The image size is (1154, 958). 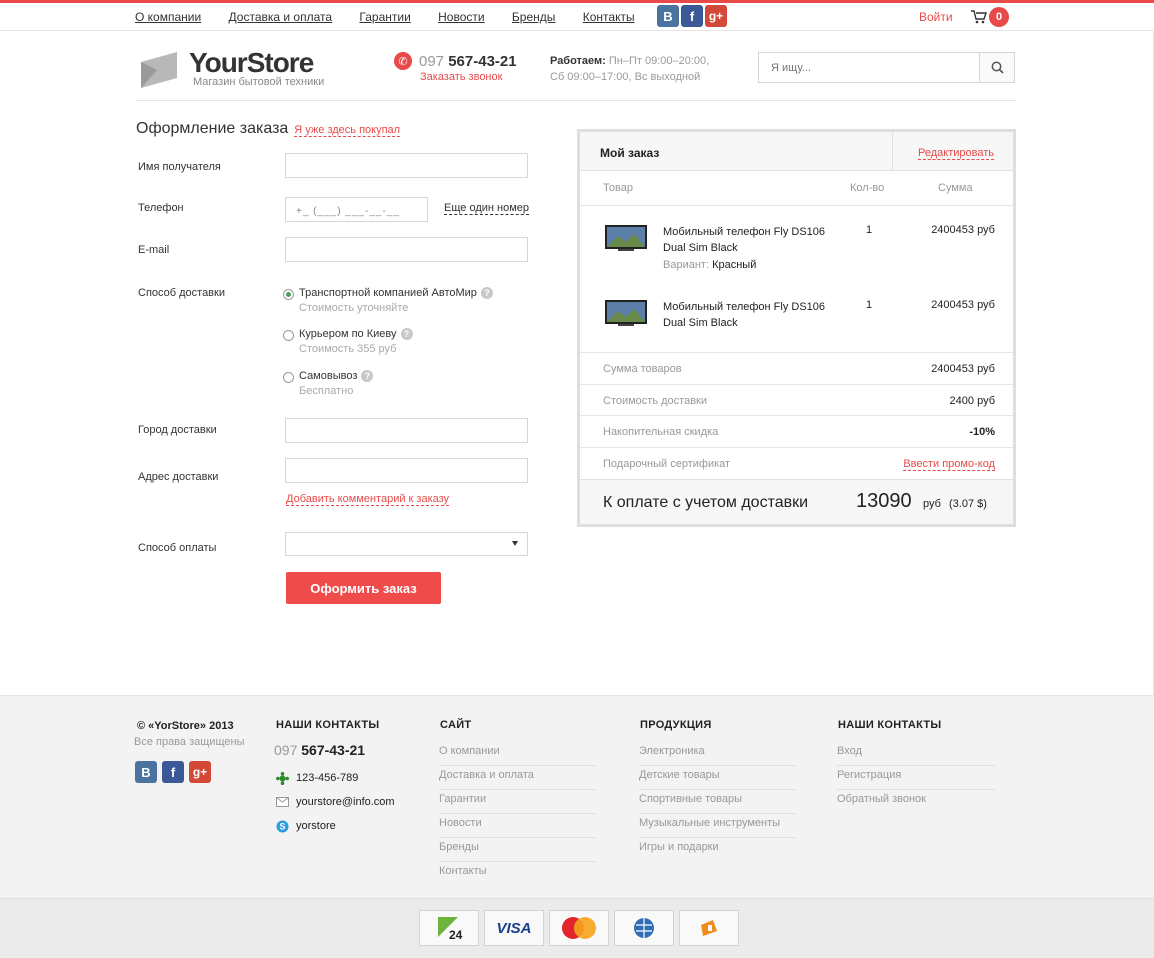 What do you see at coordinates (979, 17) in the screenshot?
I see `cart-icon` at bounding box center [979, 17].